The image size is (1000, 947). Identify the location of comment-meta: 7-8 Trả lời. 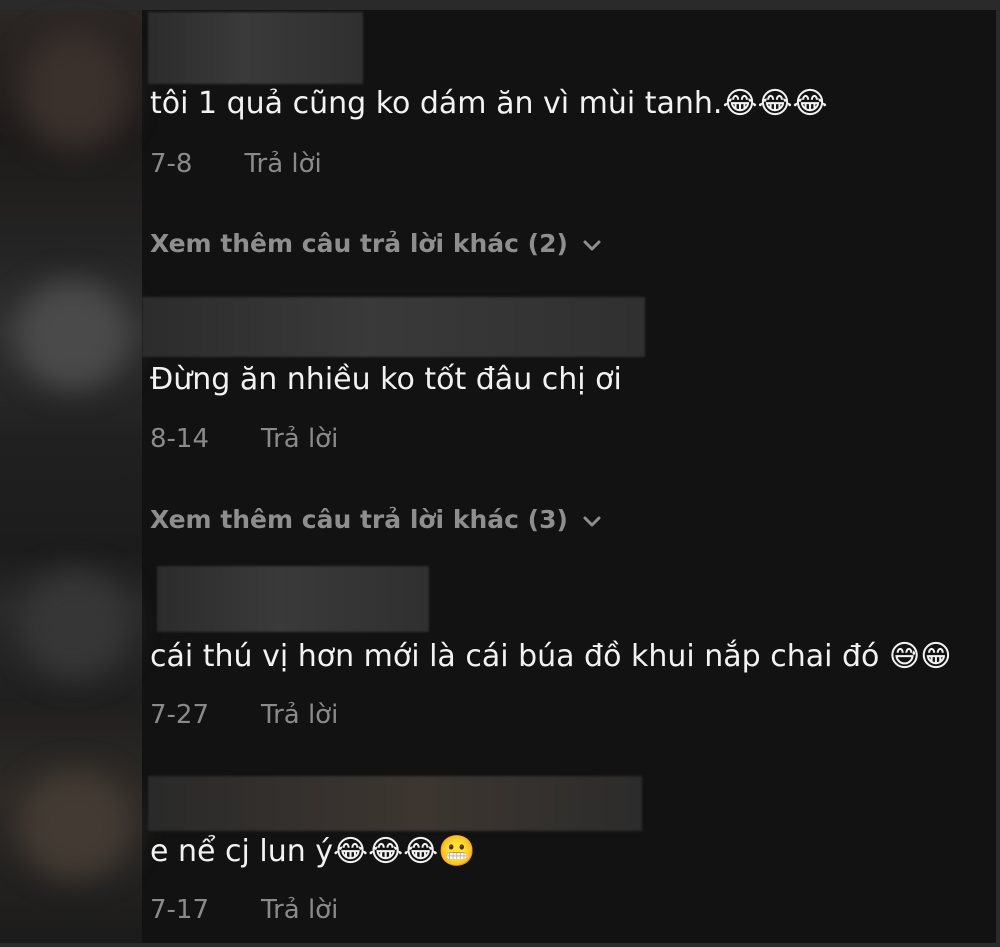
(236, 164).